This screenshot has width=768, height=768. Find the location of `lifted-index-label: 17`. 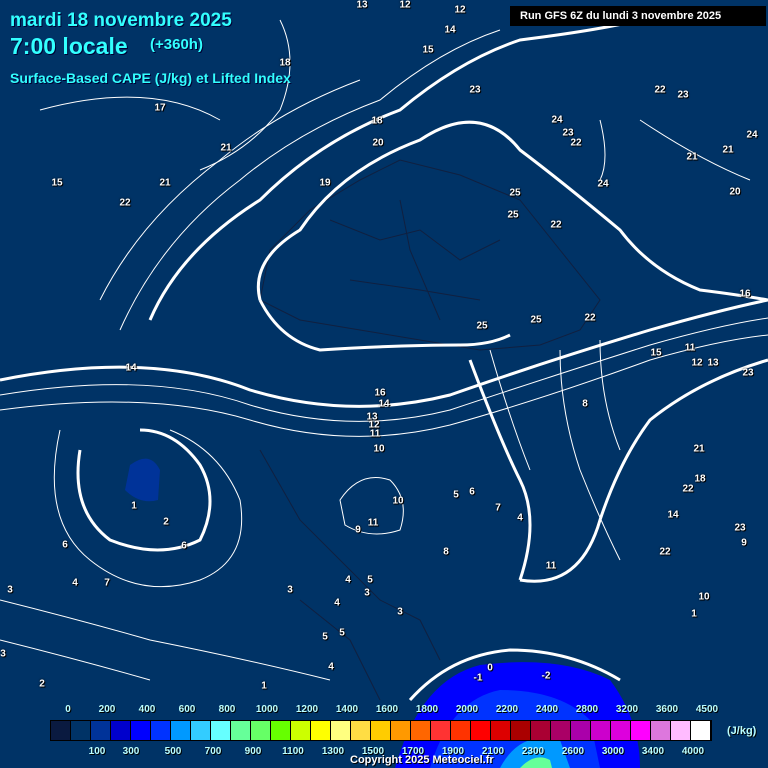

lifted-index-label: 17 is located at coordinates (160, 108).